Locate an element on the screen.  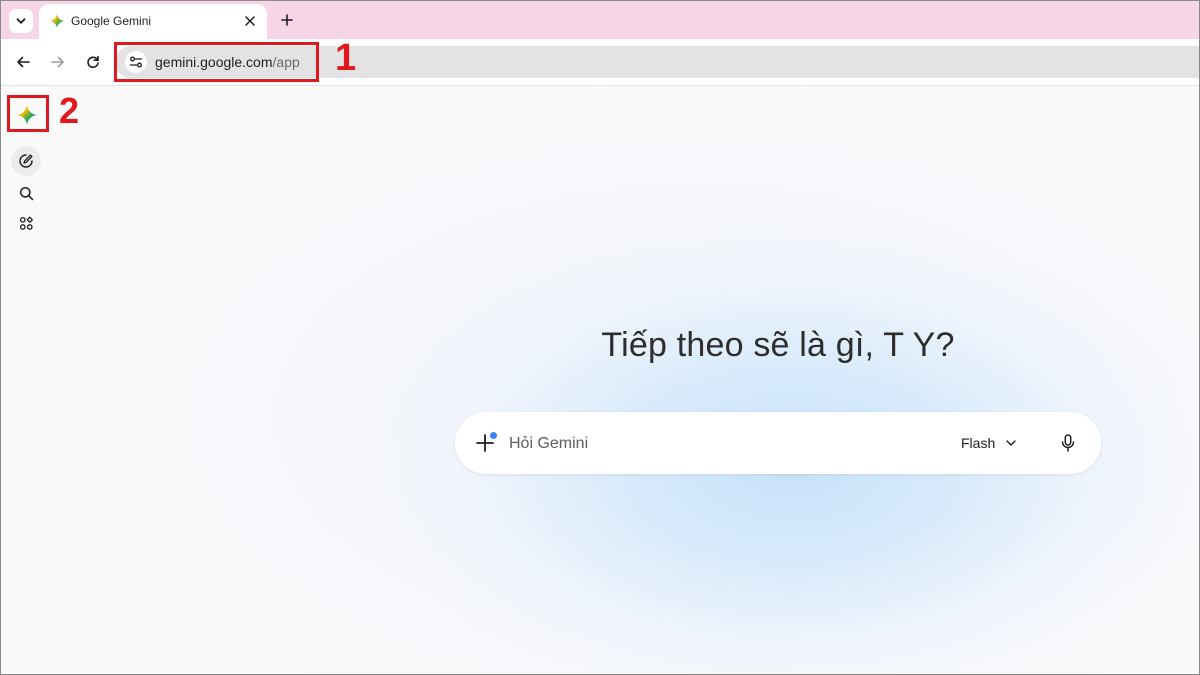
forward-button is located at coordinates (58, 62).